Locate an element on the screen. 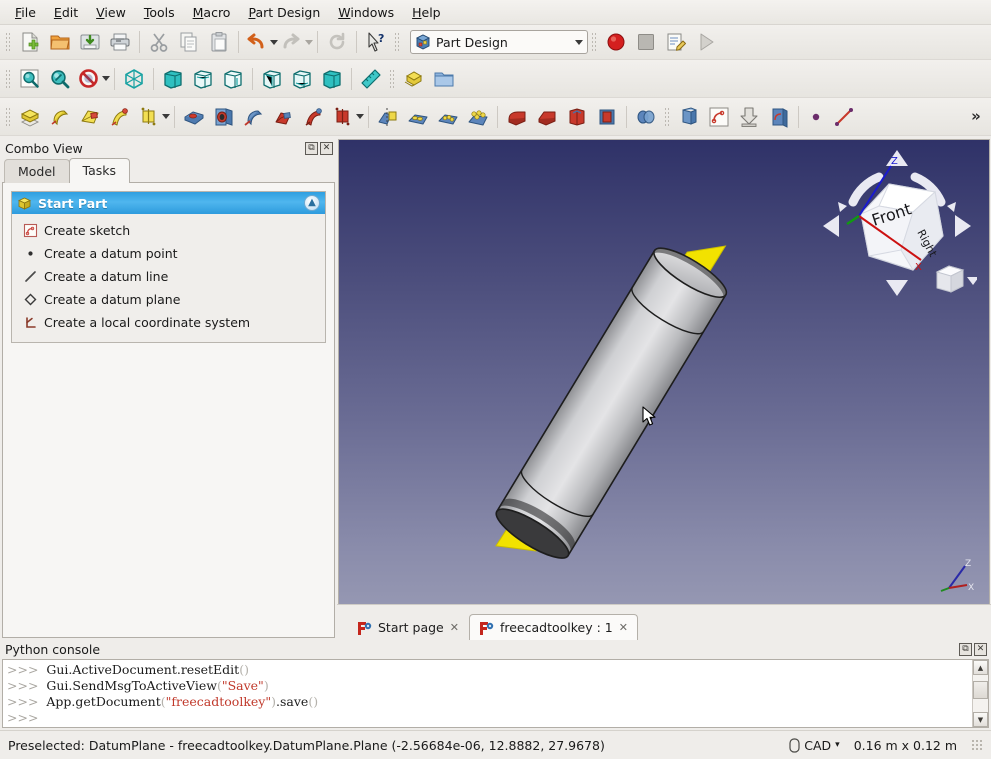  unit-system-selector: CAD ▾ is located at coordinates (814, 745).